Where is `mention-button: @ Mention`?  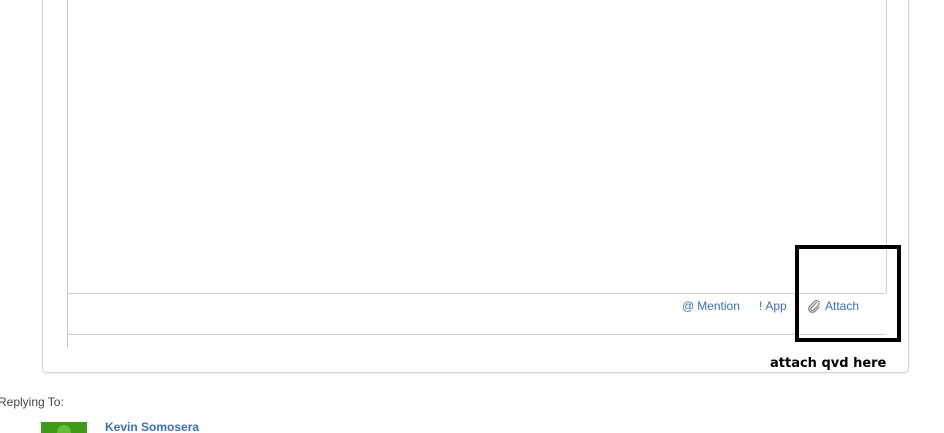
mention-button: @ Mention is located at coordinates (711, 306).